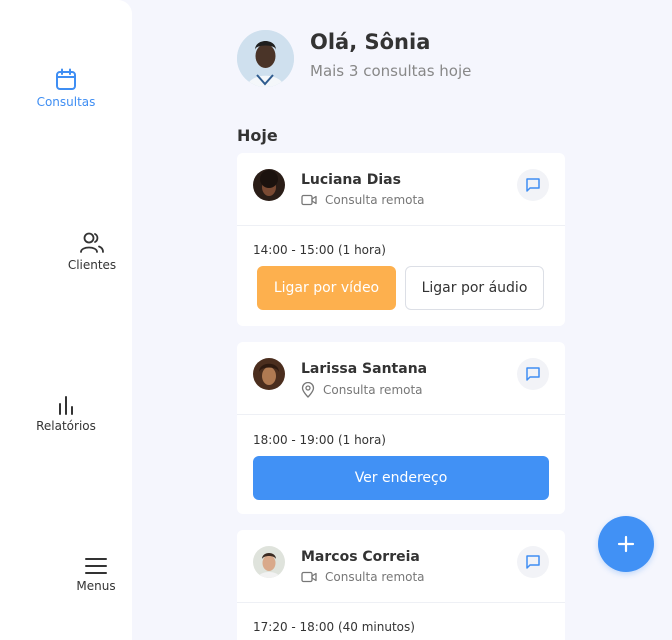 This screenshot has height=640, width=672. I want to click on greeting-title: Olá, Sônia, so click(370, 42).